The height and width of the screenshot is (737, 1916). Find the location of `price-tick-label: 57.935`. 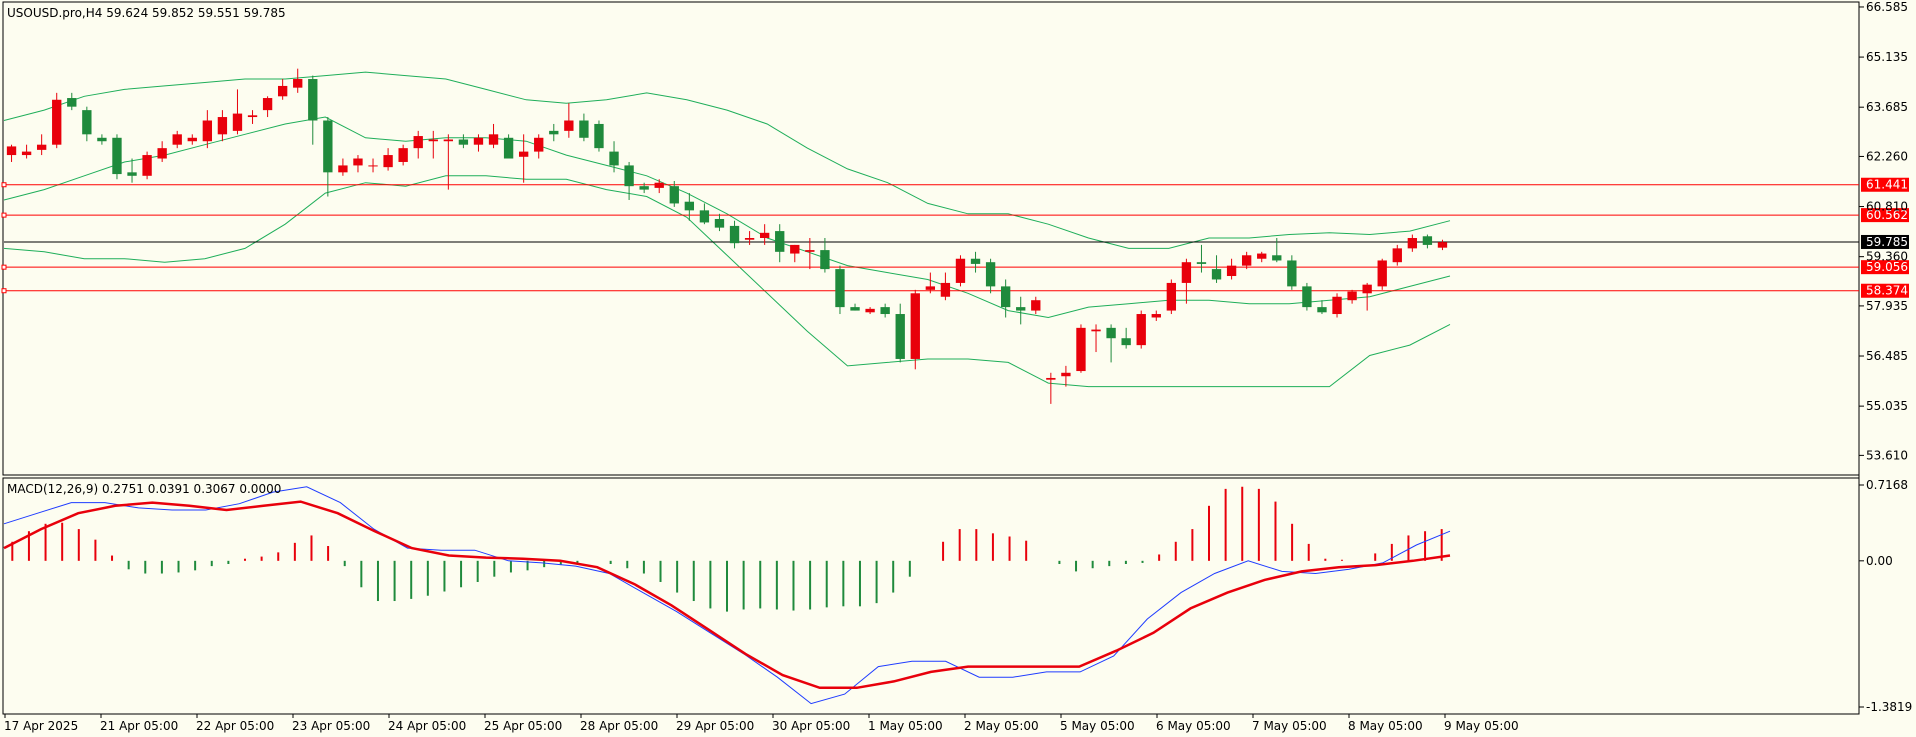

price-tick-label: 57.935 is located at coordinates (1887, 306).